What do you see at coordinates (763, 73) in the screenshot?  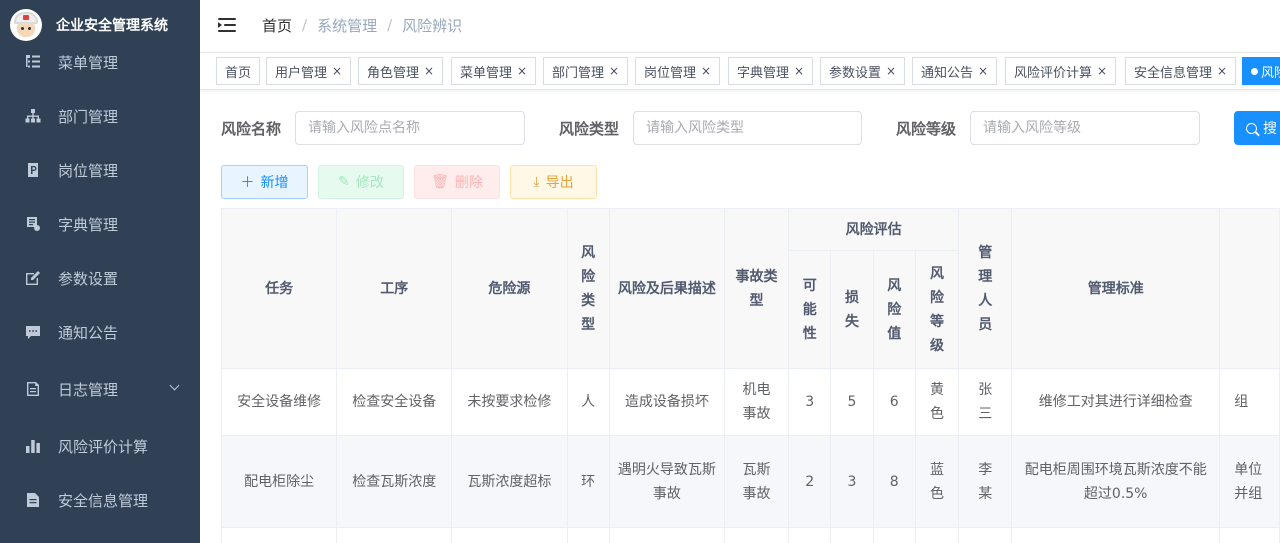 I see `tag-label: 字典管理` at bounding box center [763, 73].